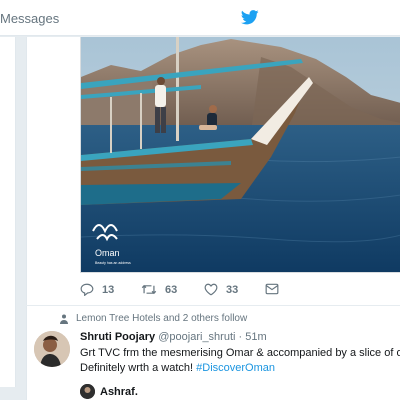 The width and height of the screenshot is (400, 400). I want to click on avatar-photo, so click(52, 349).